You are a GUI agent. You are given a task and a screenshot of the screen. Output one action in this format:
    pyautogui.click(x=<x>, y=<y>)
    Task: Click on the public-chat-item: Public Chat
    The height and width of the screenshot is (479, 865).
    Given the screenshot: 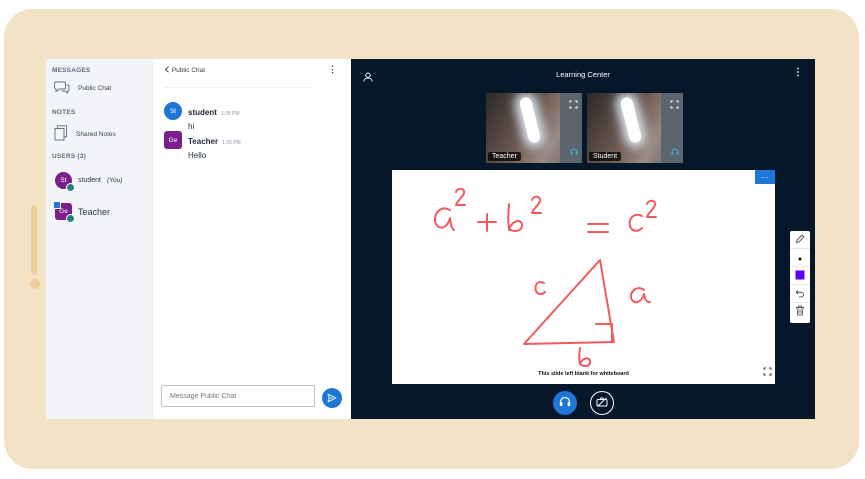 What is the action you would take?
    pyautogui.click(x=82, y=88)
    